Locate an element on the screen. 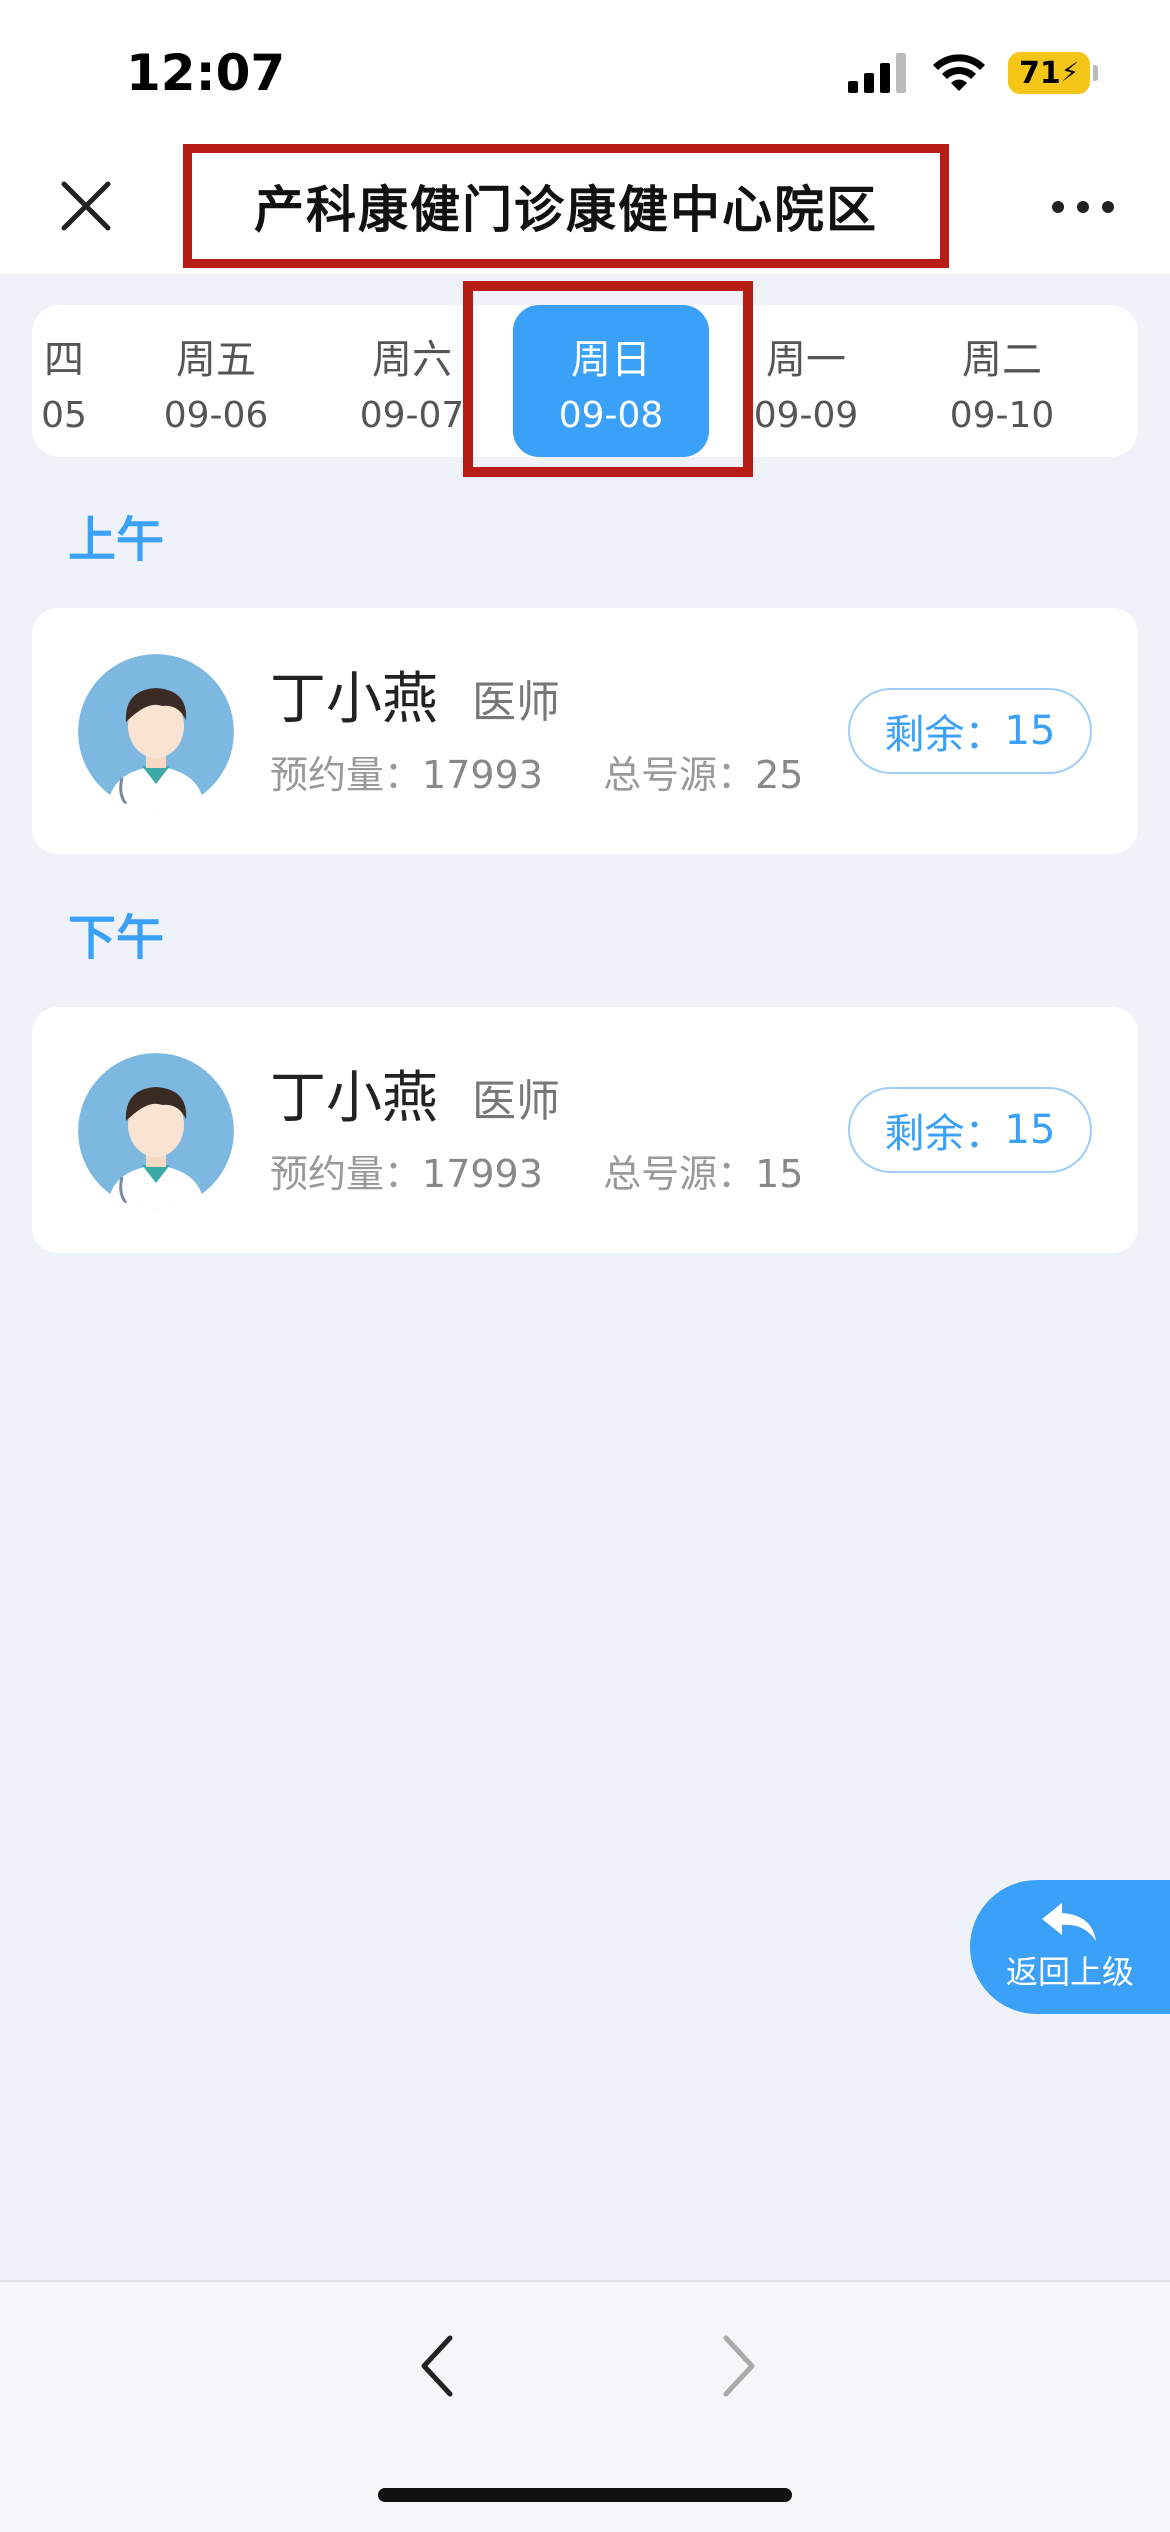  more-icon is located at coordinates (1083, 207).